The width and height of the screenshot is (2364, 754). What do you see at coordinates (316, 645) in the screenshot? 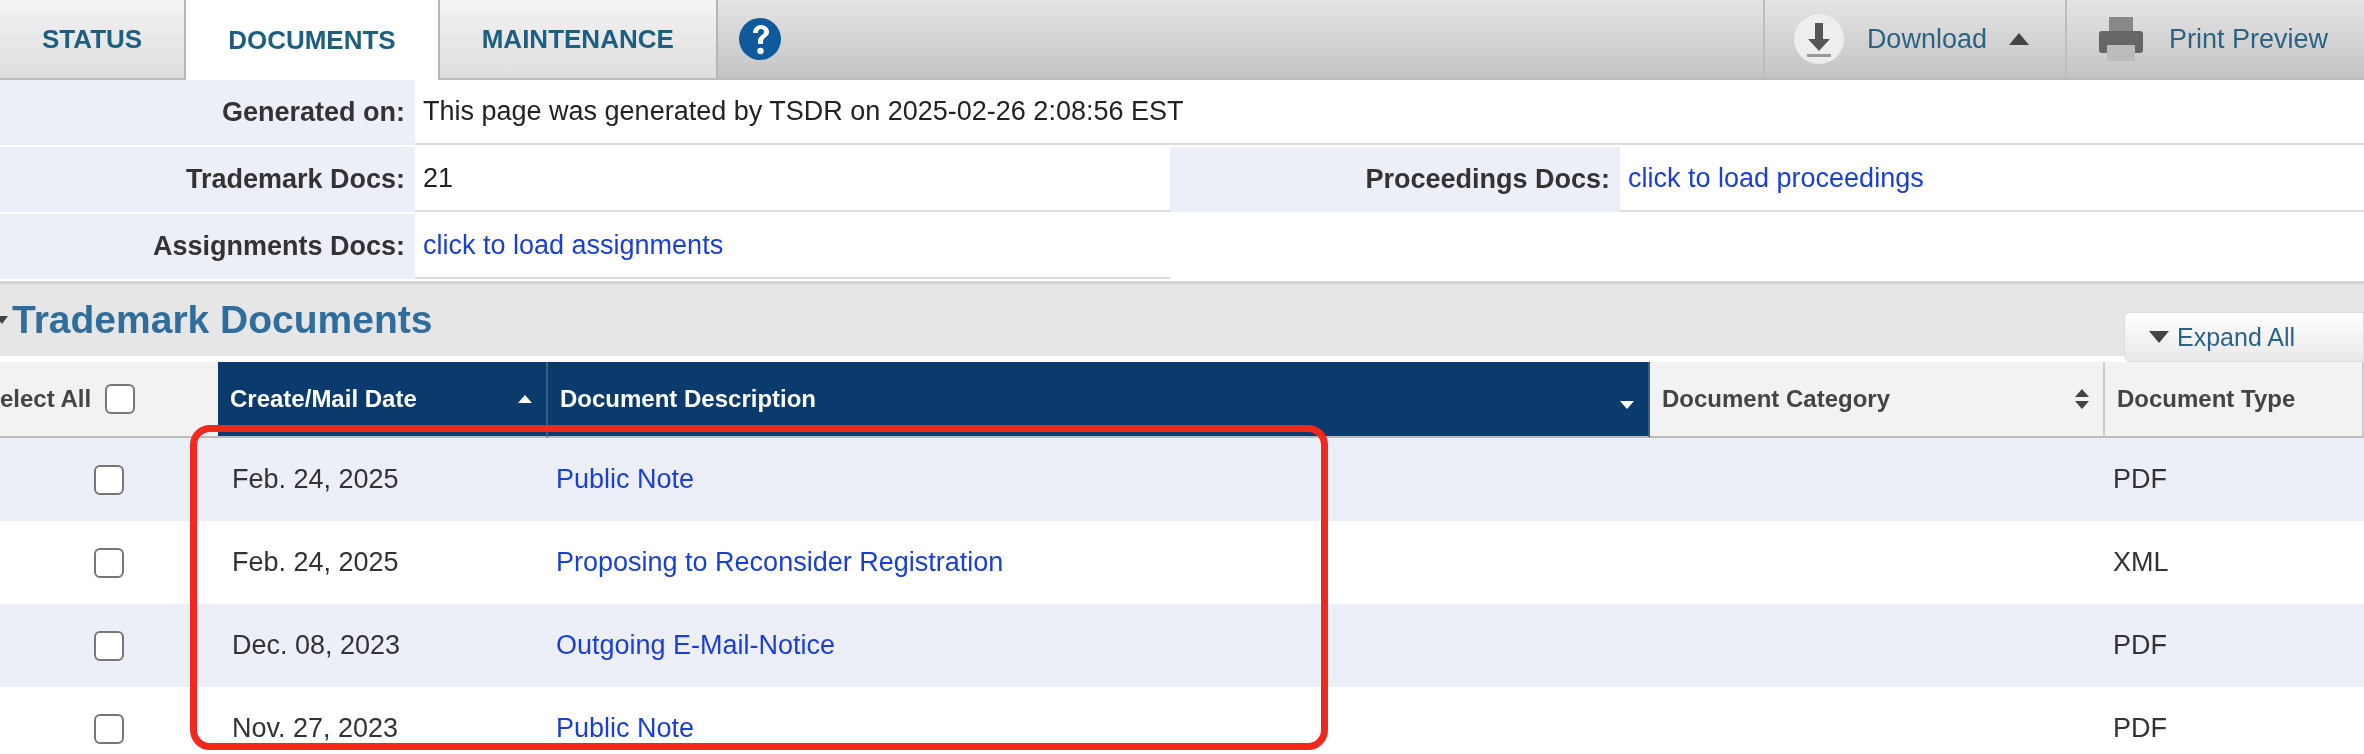
I see `date-cell: Dec. 08, 2023` at bounding box center [316, 645].